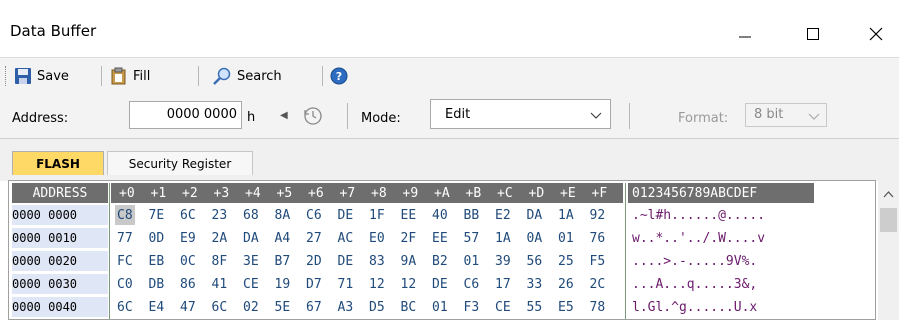 The height and width of the screenshot is (320, 899). I want to click on byte-cell: B2, so click(440, 261).